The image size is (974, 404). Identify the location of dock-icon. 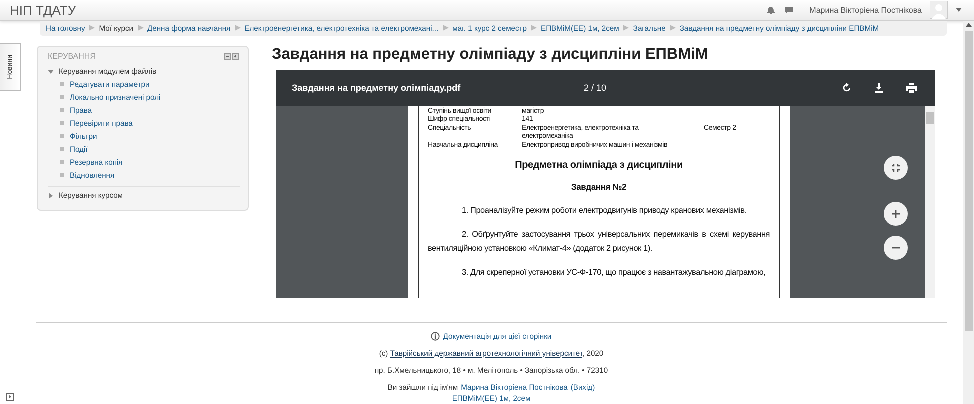
(10, 397).